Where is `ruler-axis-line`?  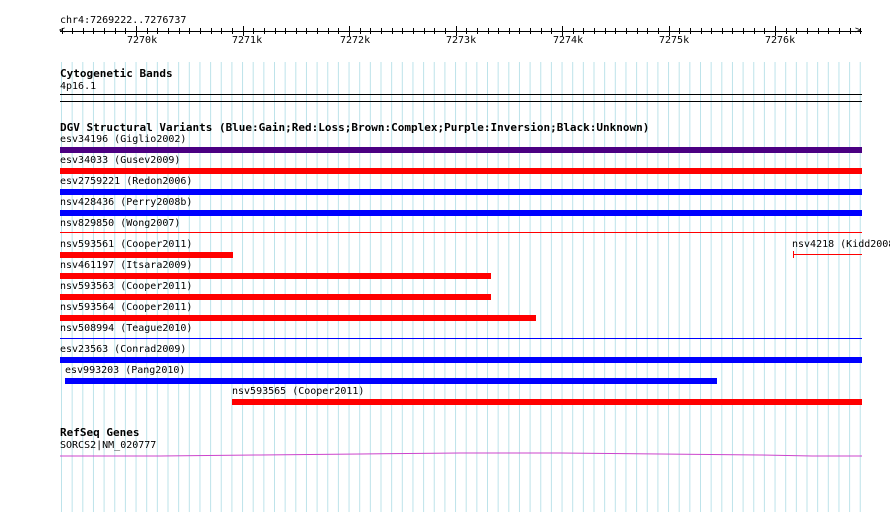 ruler-axis-line is located at coordinates (461, 31).